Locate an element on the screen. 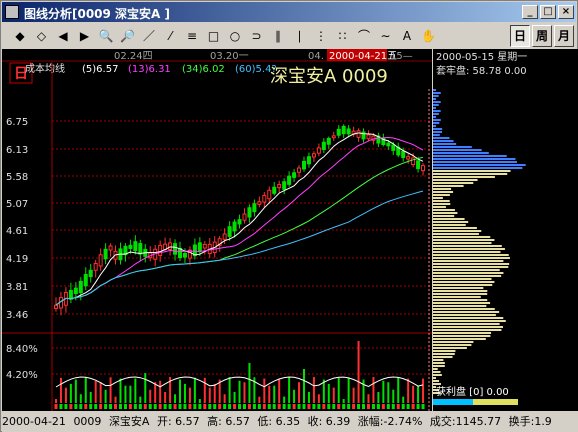  close-button: × is located at coordinates (566, 12).